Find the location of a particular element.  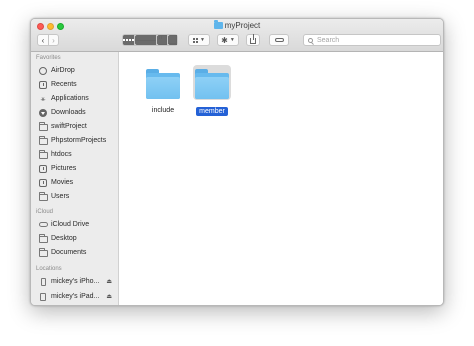

pictures-icon is located at coordinates (43, 168).